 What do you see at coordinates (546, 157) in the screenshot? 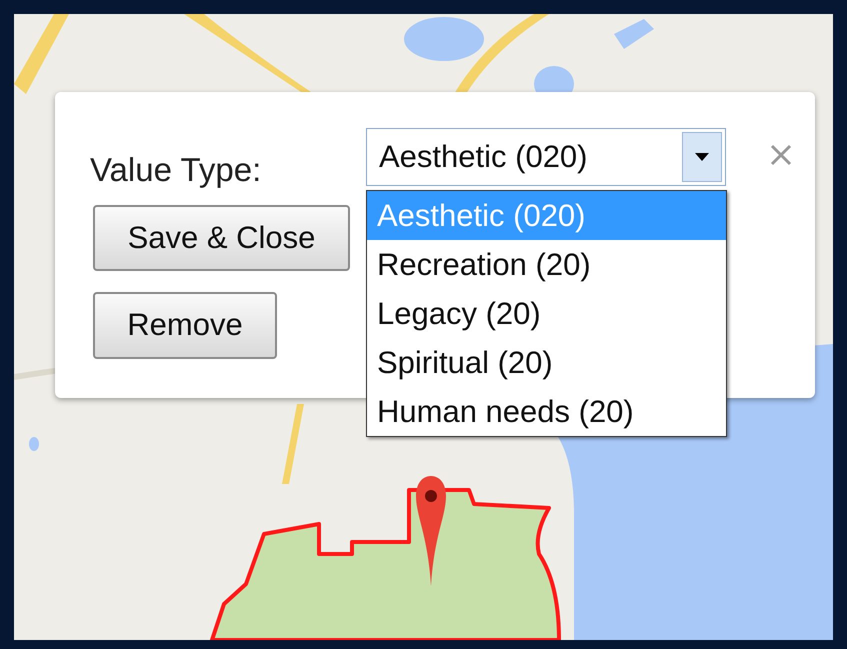
I see `dropdown-select: Aesthetic (020)` at bounding box center [546, 157].